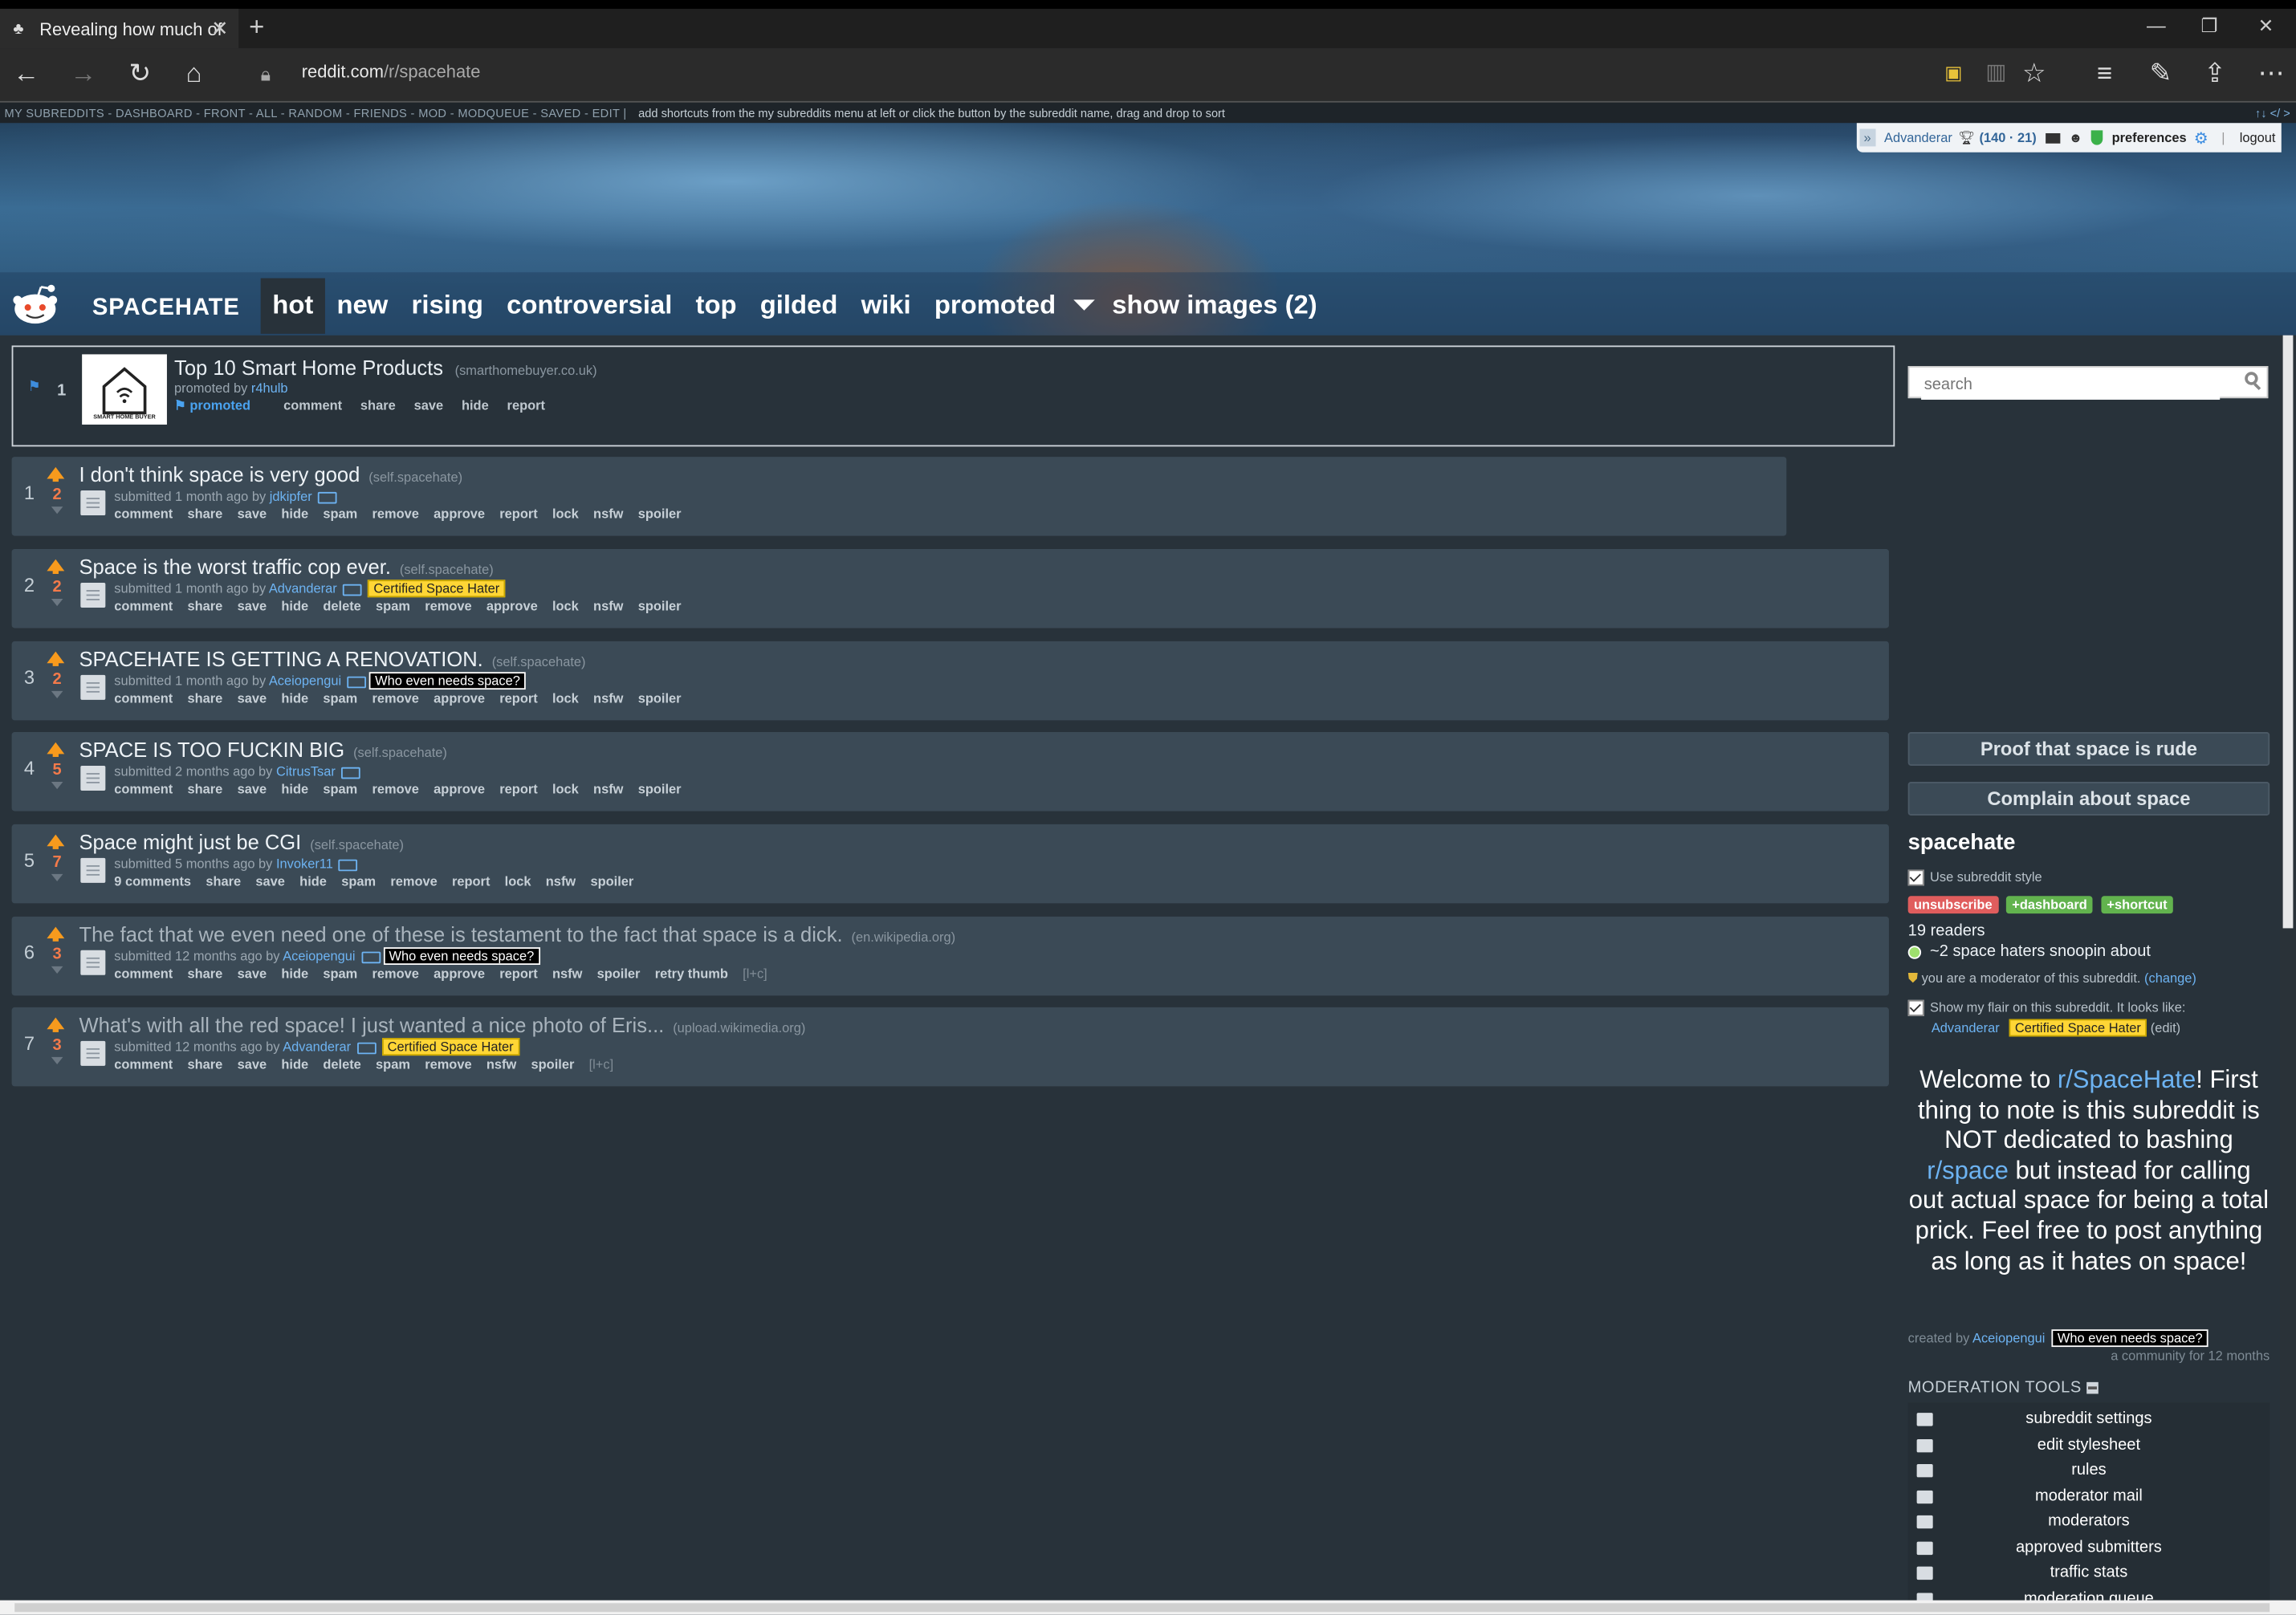  I want to click on shortcut-controls-icon: ↑↓ </ >, so click(2272, 114).